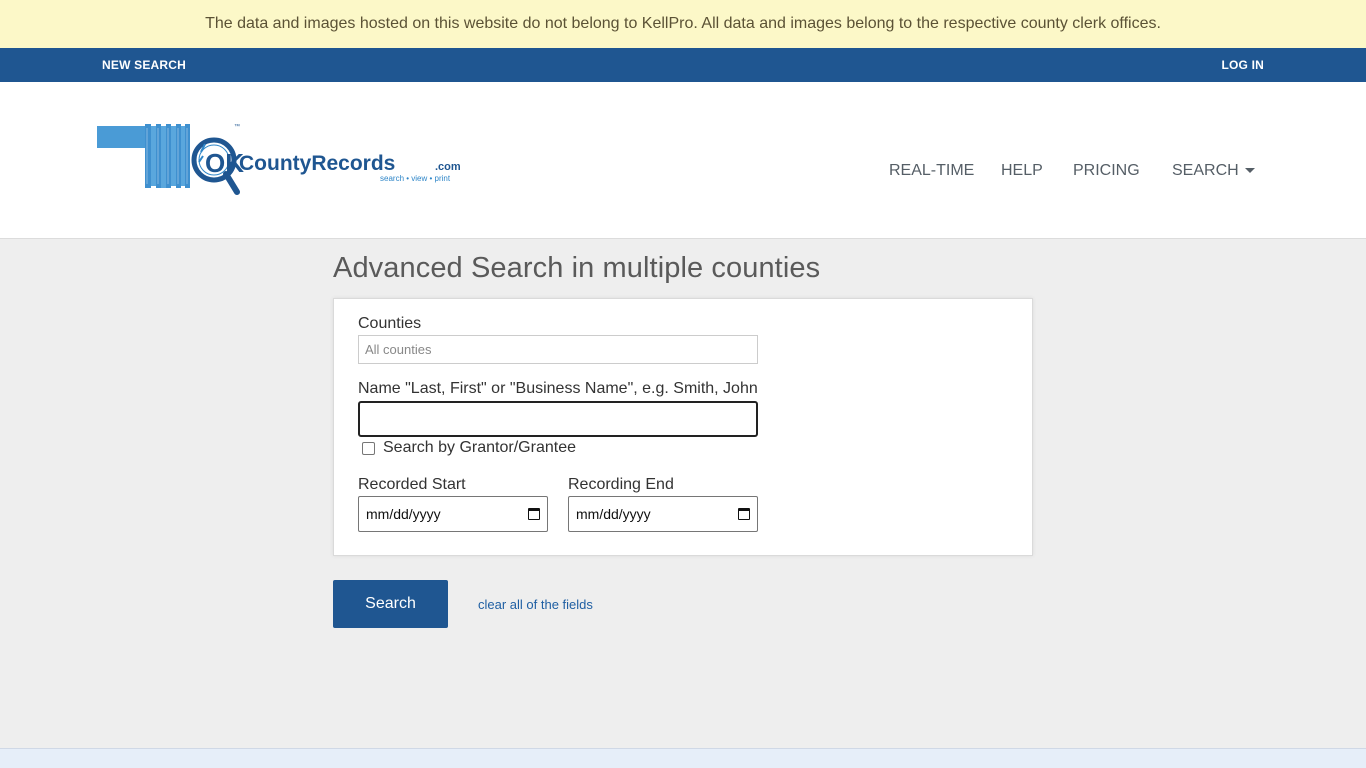  Describe the element at coordinates (1022, 171) in the screenshot. I see `nav-help: HELP` at that location.